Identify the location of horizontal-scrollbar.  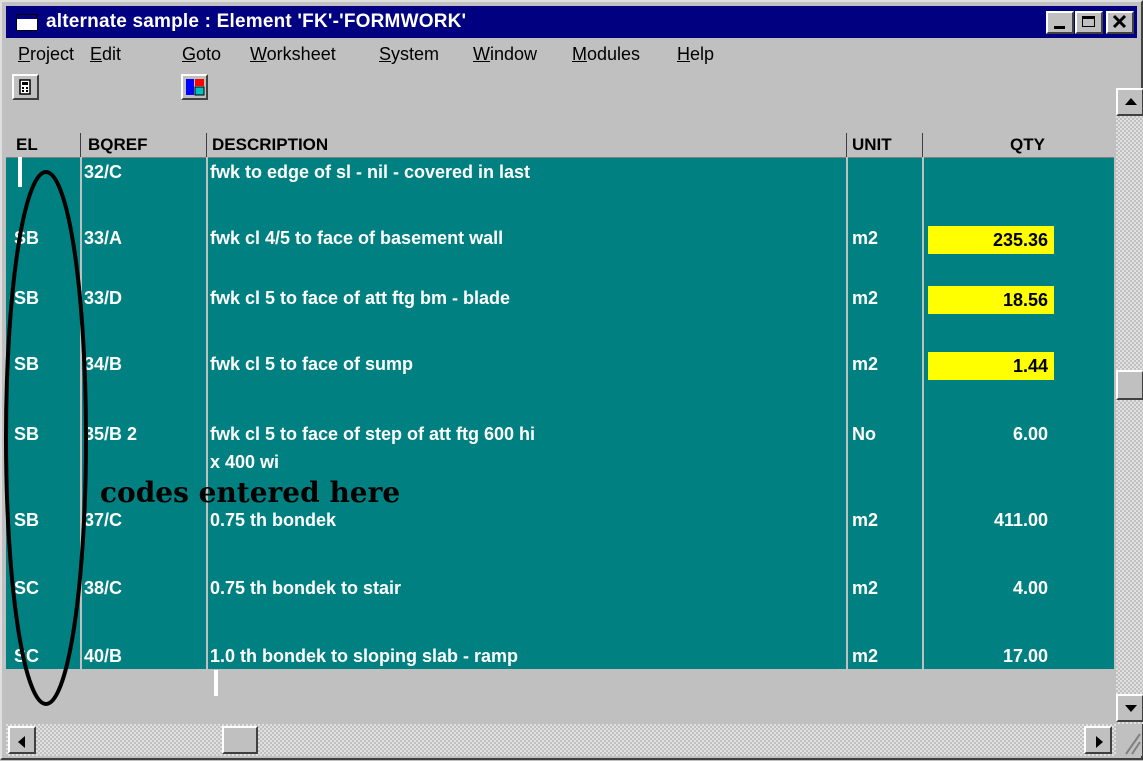
(561, 740).